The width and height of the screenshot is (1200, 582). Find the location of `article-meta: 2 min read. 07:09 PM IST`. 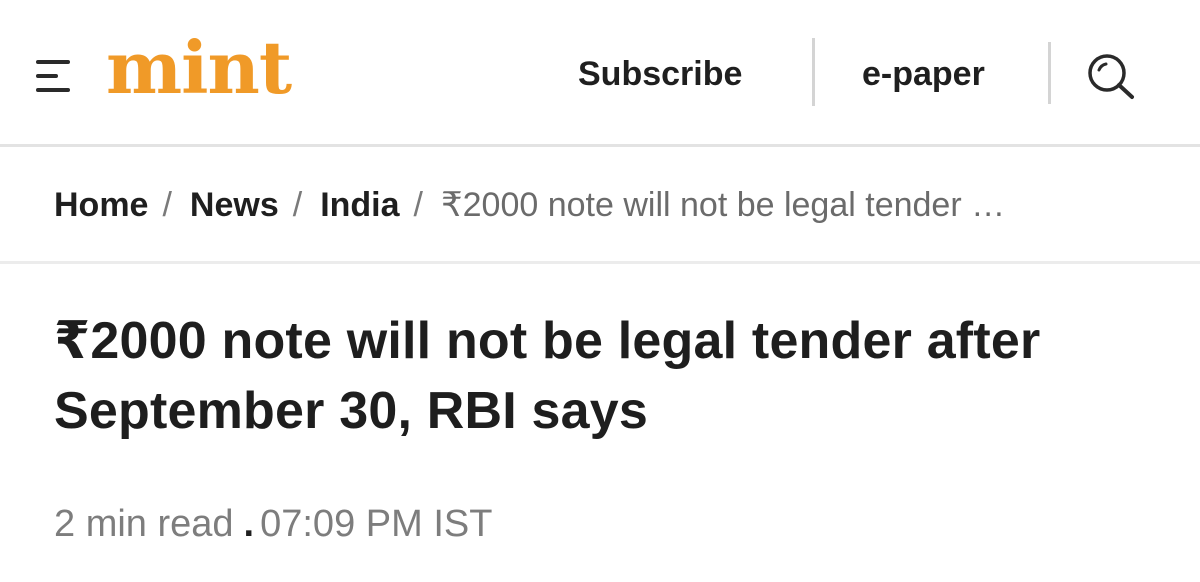

article-meta: 2 min read. 07:09 PM IST is located at coordinates (273, 524).